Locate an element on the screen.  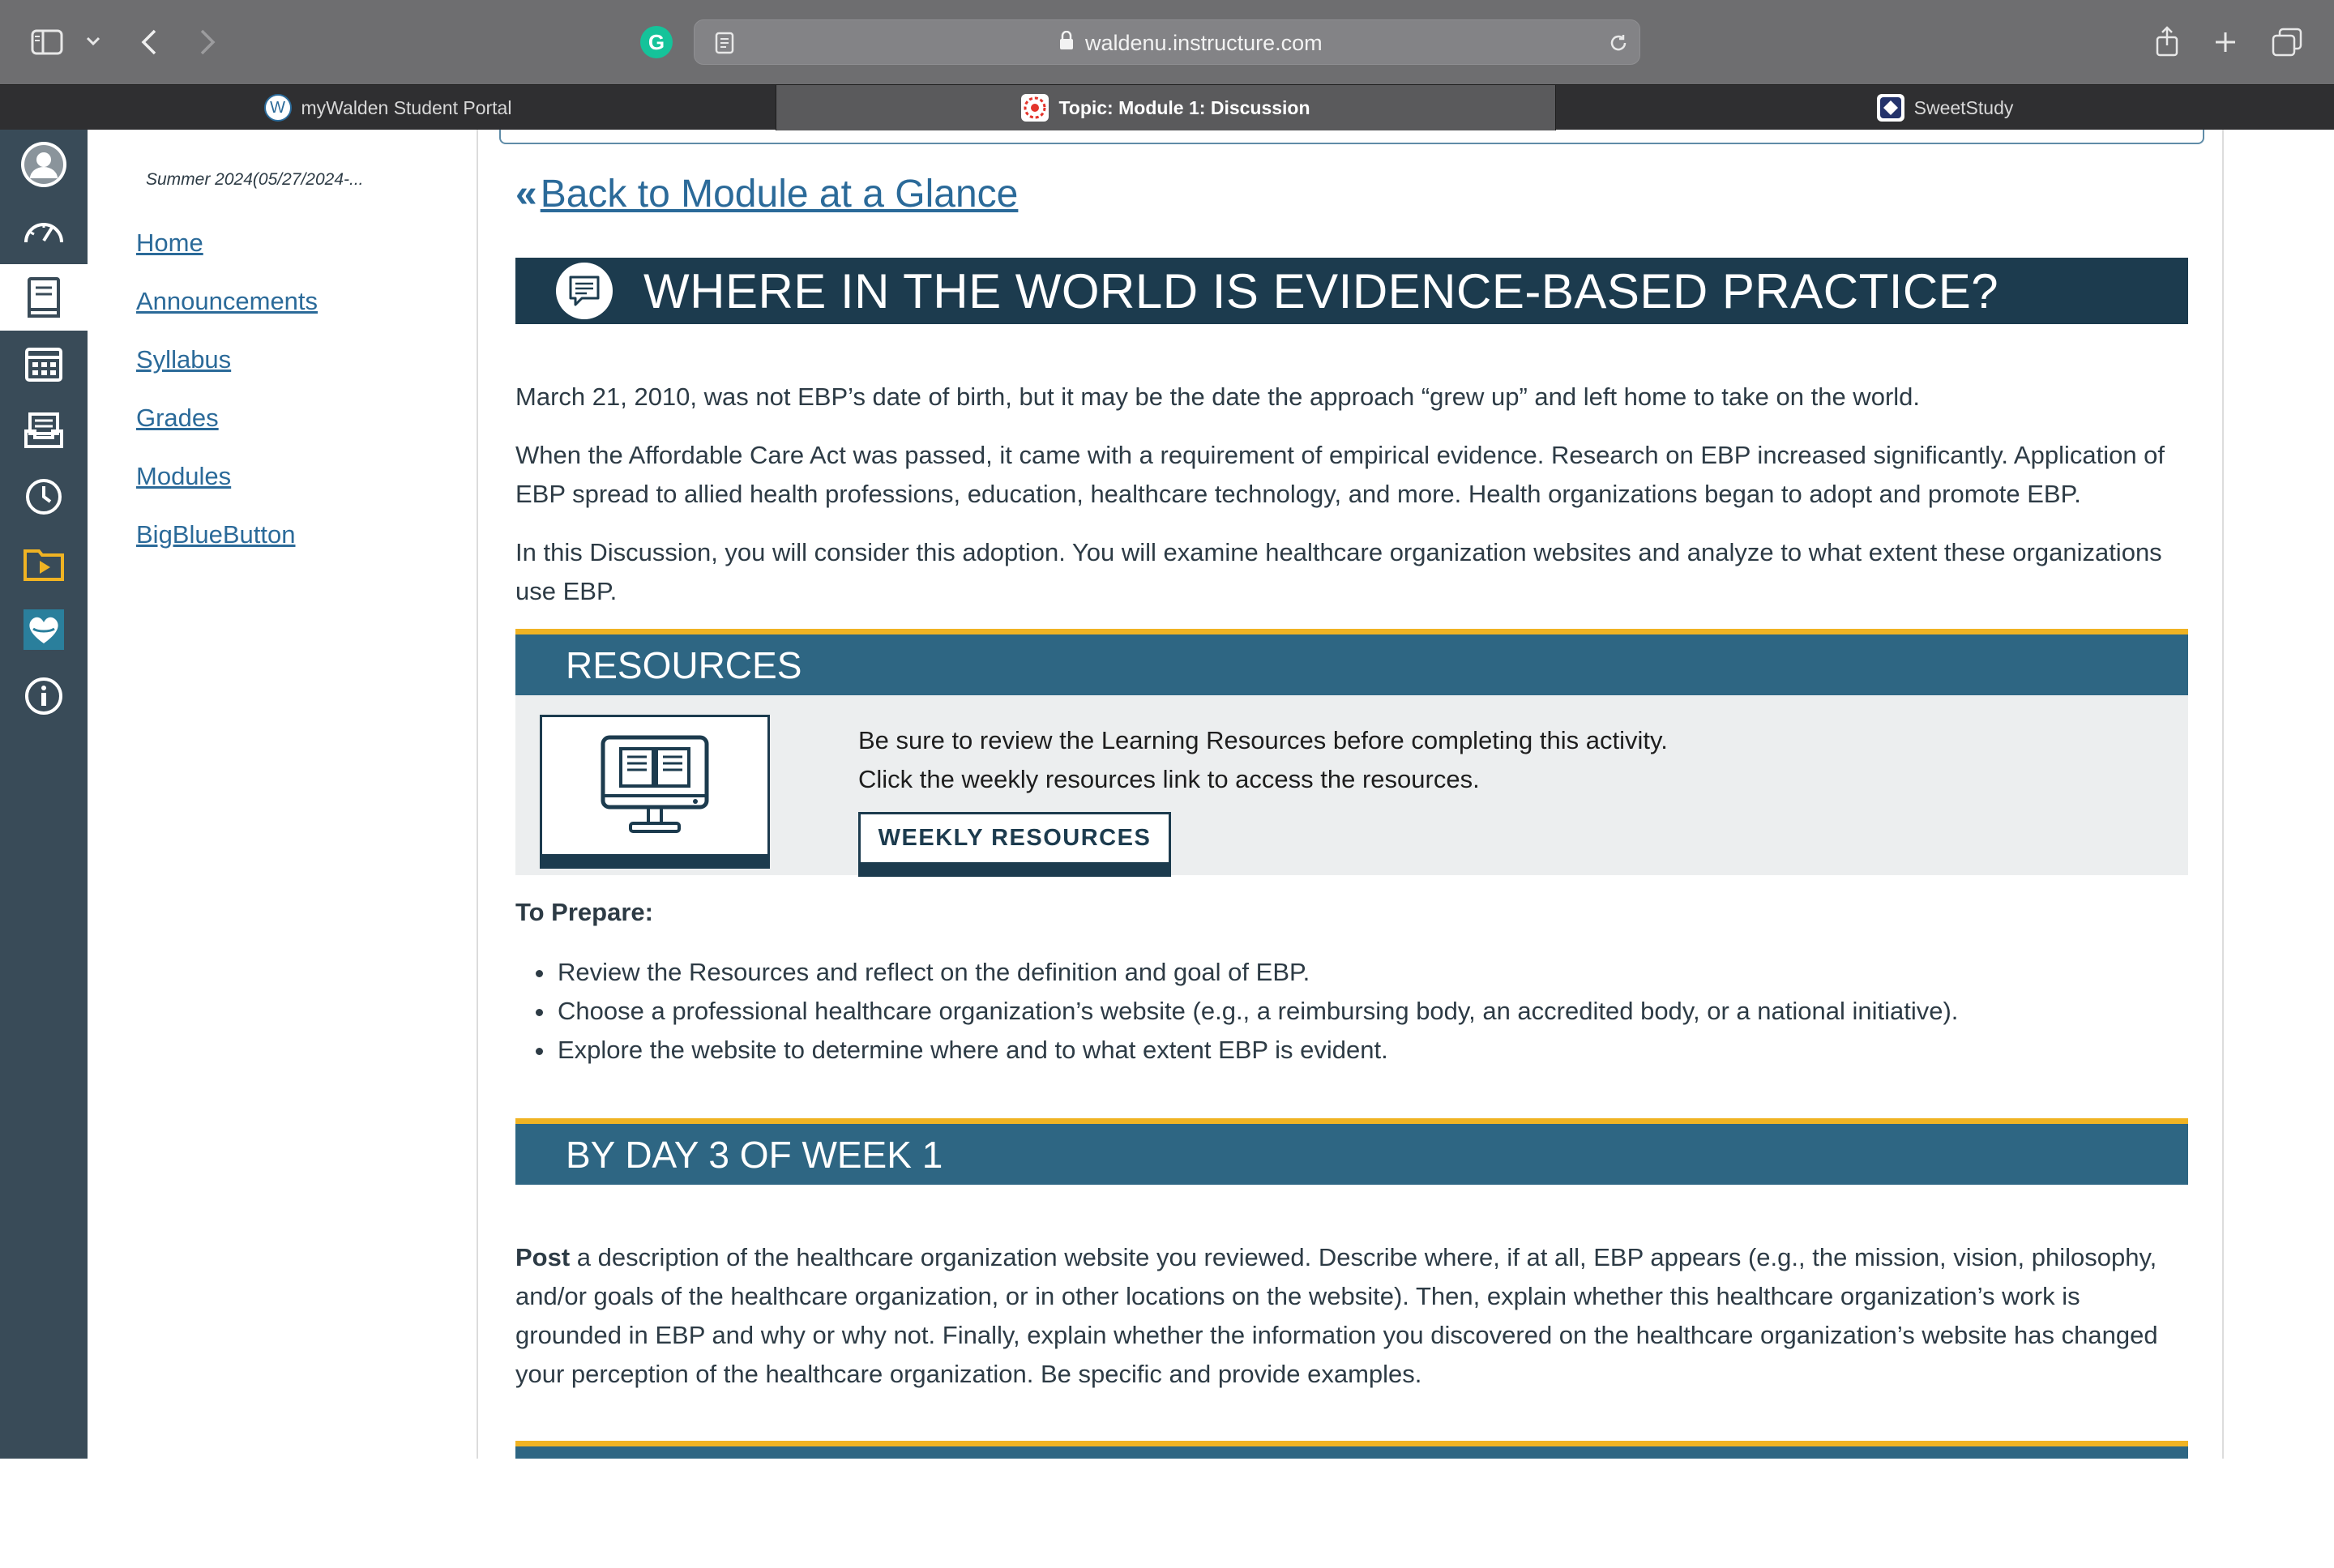
tab-sweetstudy: SweetStudy is located at coordinates (1945, 107).